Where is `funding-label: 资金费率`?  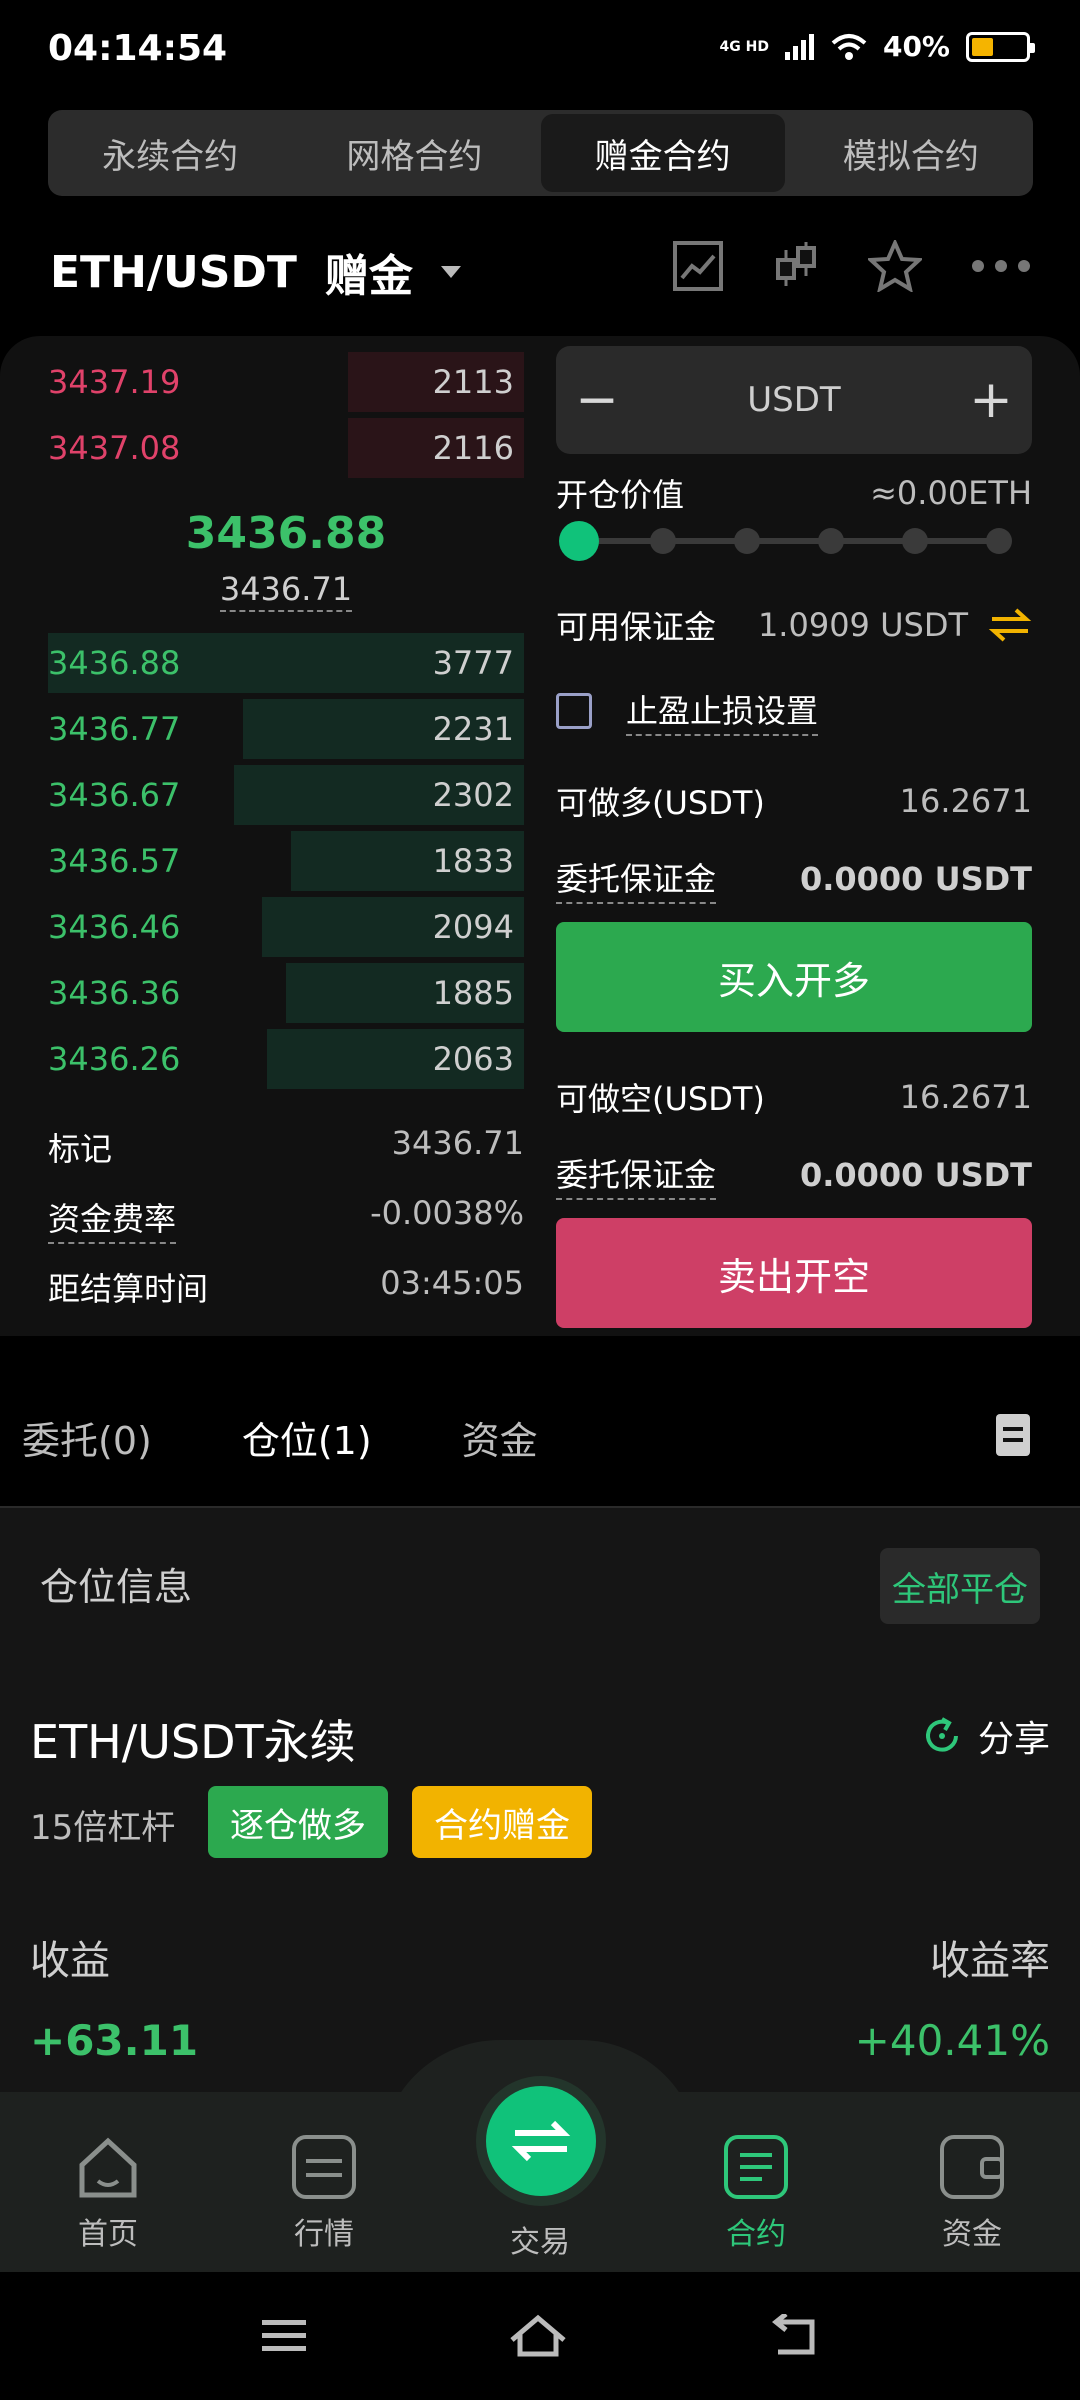
funding-label: 资金费率 is located at coordinates (112, 1219).